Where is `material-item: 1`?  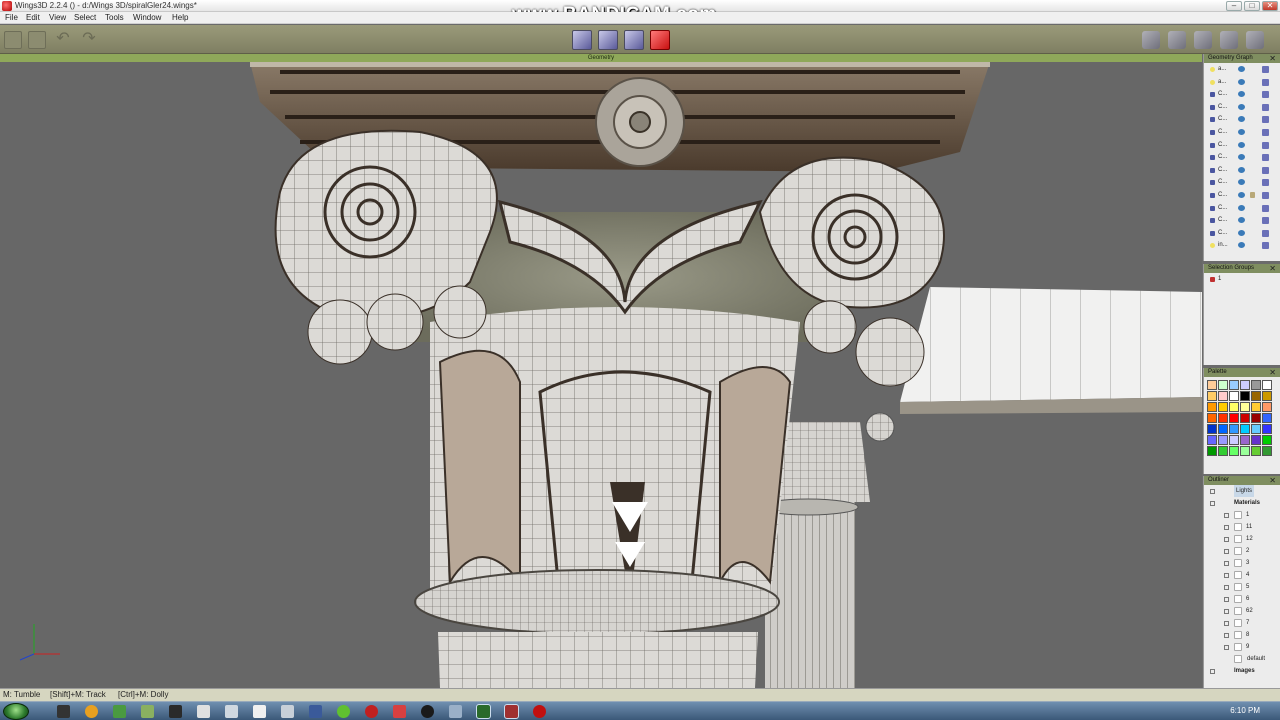
material-item: 1 is located at coordinates (1242, 515).